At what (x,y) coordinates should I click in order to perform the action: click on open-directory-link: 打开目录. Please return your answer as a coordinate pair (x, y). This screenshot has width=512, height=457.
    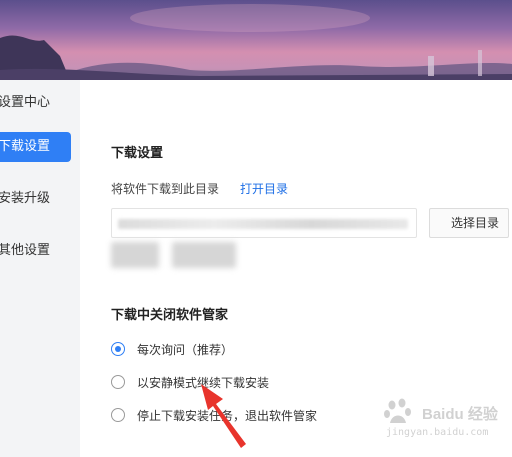
    Looking at the image, I should click on (264, 188).